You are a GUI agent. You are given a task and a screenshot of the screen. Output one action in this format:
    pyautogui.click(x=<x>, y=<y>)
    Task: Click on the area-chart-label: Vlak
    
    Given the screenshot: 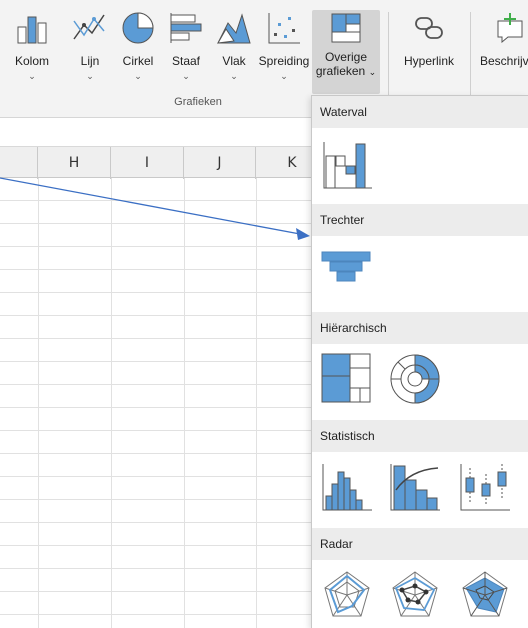 What is the action you would take?
    pyautogui.click(x=234, y=61)
    